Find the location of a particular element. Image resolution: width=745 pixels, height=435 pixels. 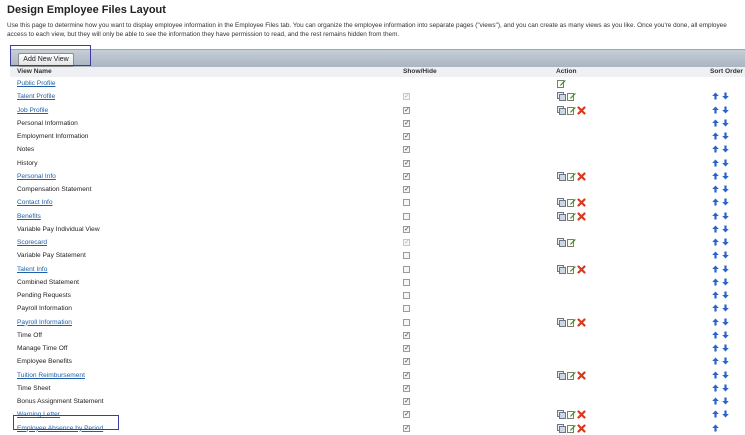

view-name-link: Scorecard is located at coordinates (32, 242).